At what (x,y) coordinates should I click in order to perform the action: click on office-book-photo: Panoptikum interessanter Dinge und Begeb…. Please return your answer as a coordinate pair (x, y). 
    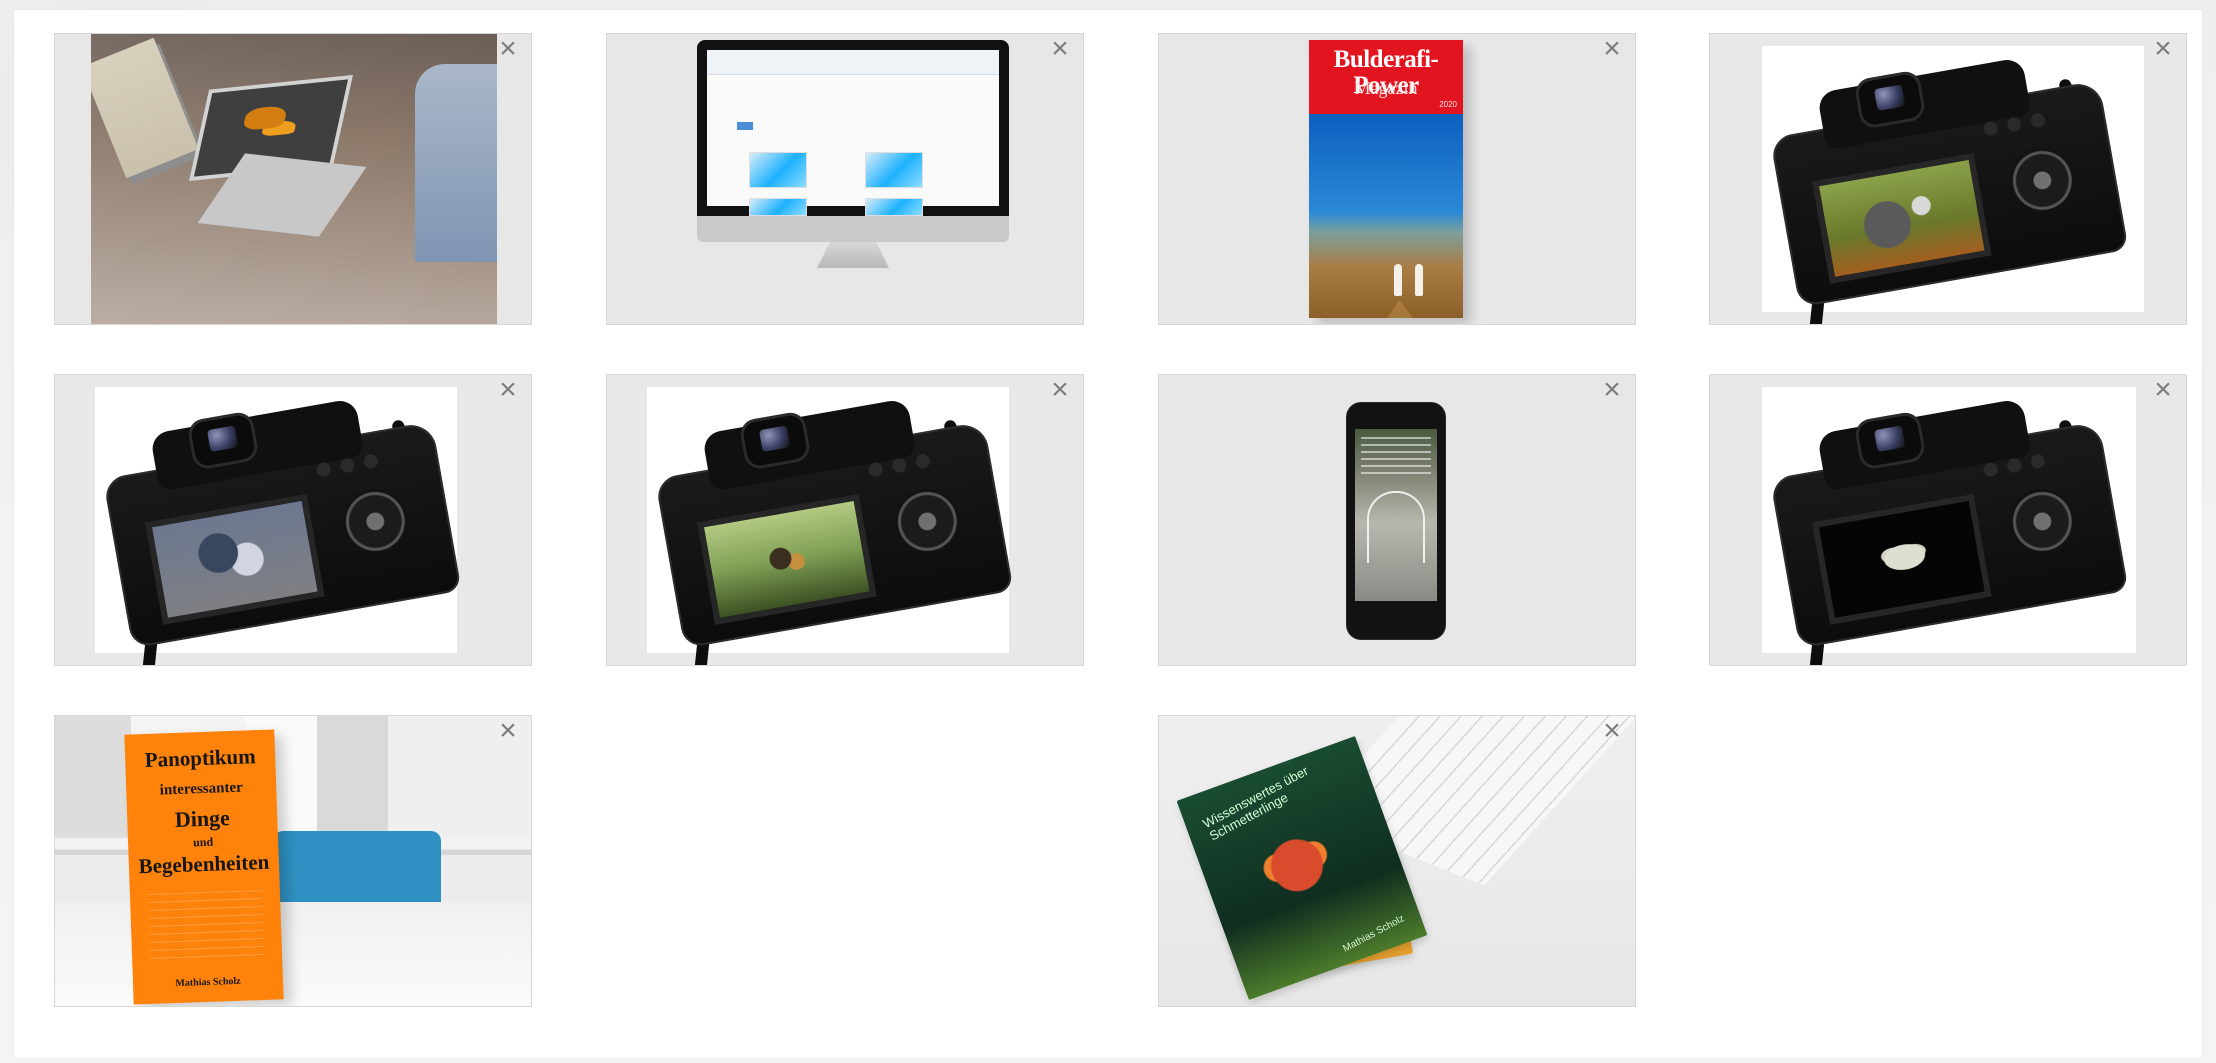
    Looking at the image, I should click on (293, 861).